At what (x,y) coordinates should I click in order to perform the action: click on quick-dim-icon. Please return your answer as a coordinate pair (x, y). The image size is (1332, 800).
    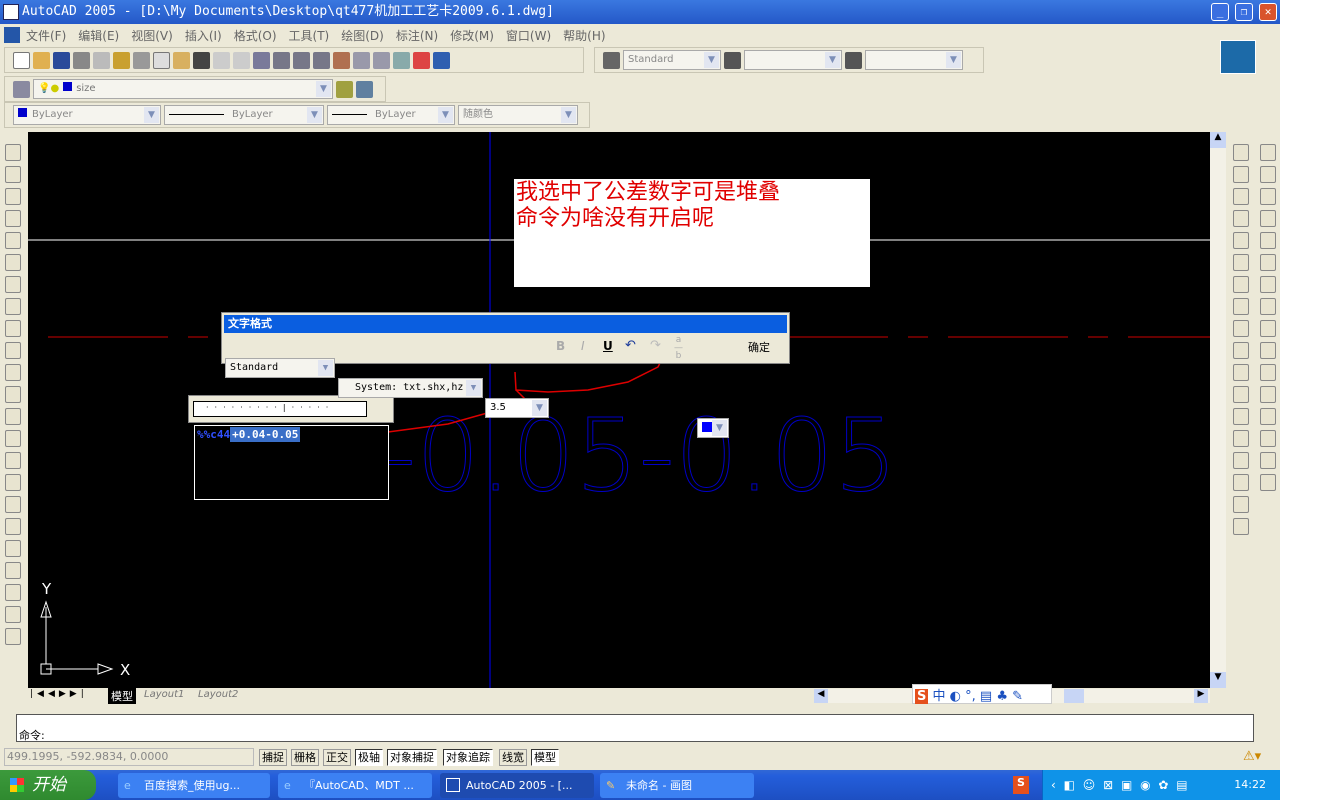
    Looking at the image, I should click on (1268, 284).